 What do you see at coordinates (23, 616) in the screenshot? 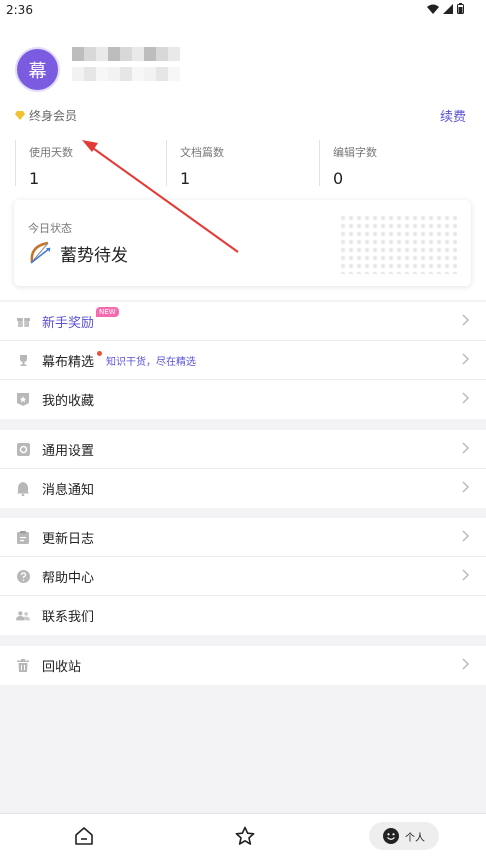
I see `contacts-icon` at bounding box center [23, 616].